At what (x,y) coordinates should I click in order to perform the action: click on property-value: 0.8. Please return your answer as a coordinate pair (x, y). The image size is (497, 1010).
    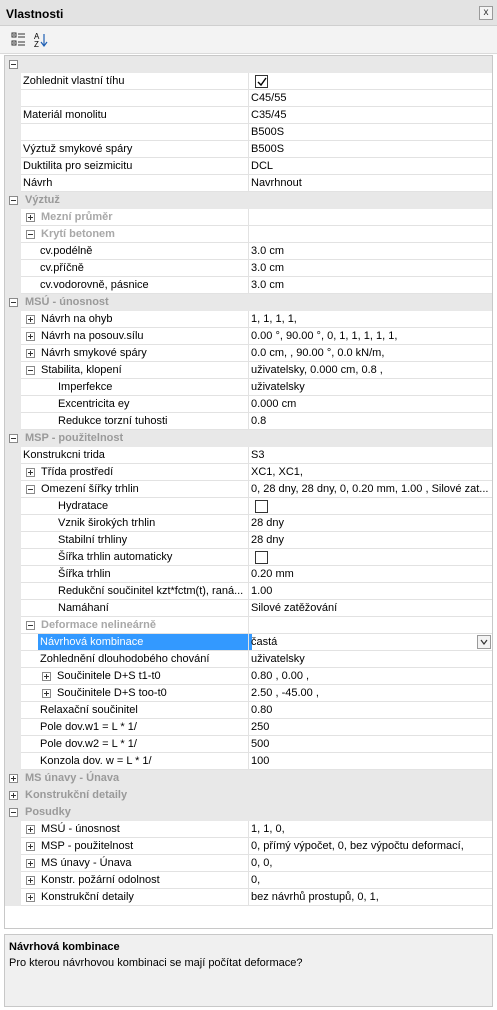
    Looking at the image, I should click on (370, 421).